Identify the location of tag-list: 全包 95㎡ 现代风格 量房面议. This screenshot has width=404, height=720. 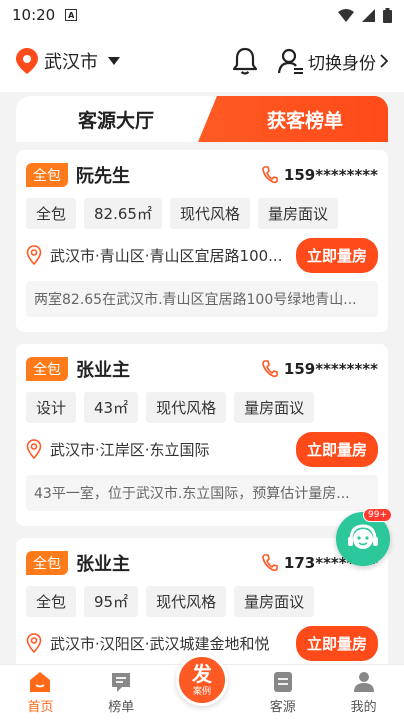
(202, 601).